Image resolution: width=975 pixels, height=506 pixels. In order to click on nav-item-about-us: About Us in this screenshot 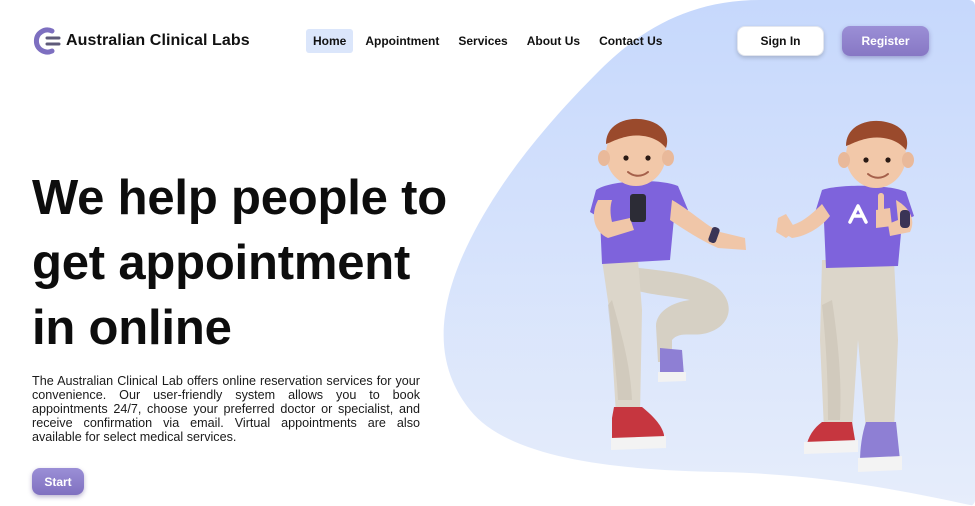, I will do `click(553, 41)`.